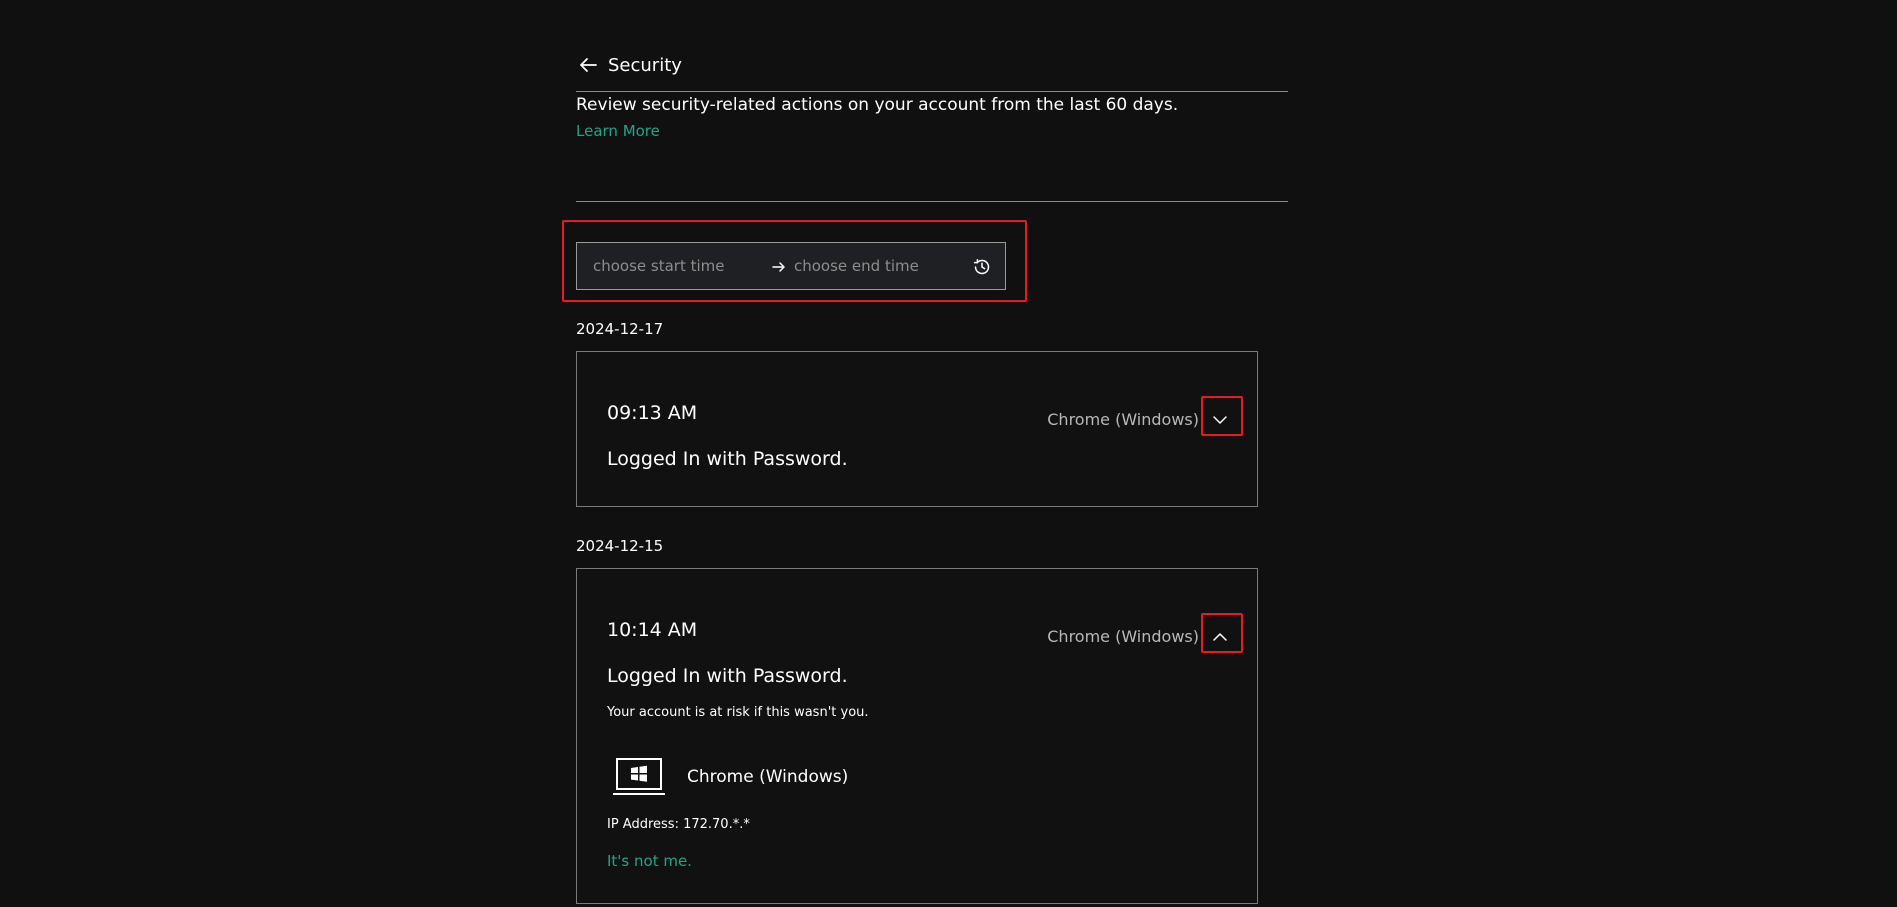 Image resolution: width=1897 pixels, height=907 pixels. I want to click on history-clock-icon, so click(982, 267).